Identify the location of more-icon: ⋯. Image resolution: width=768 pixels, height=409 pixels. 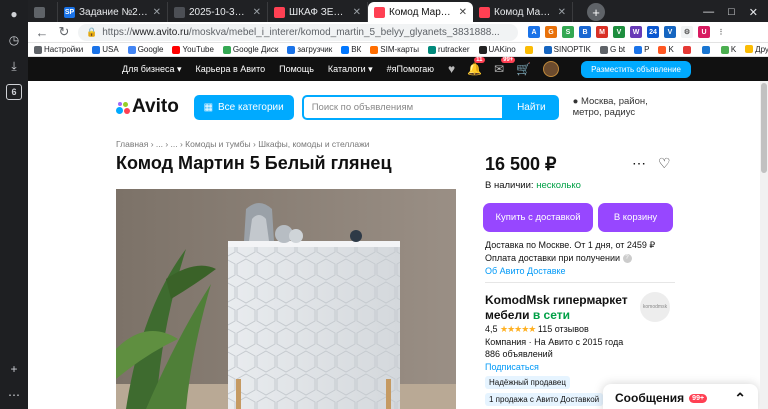
(14, 395).